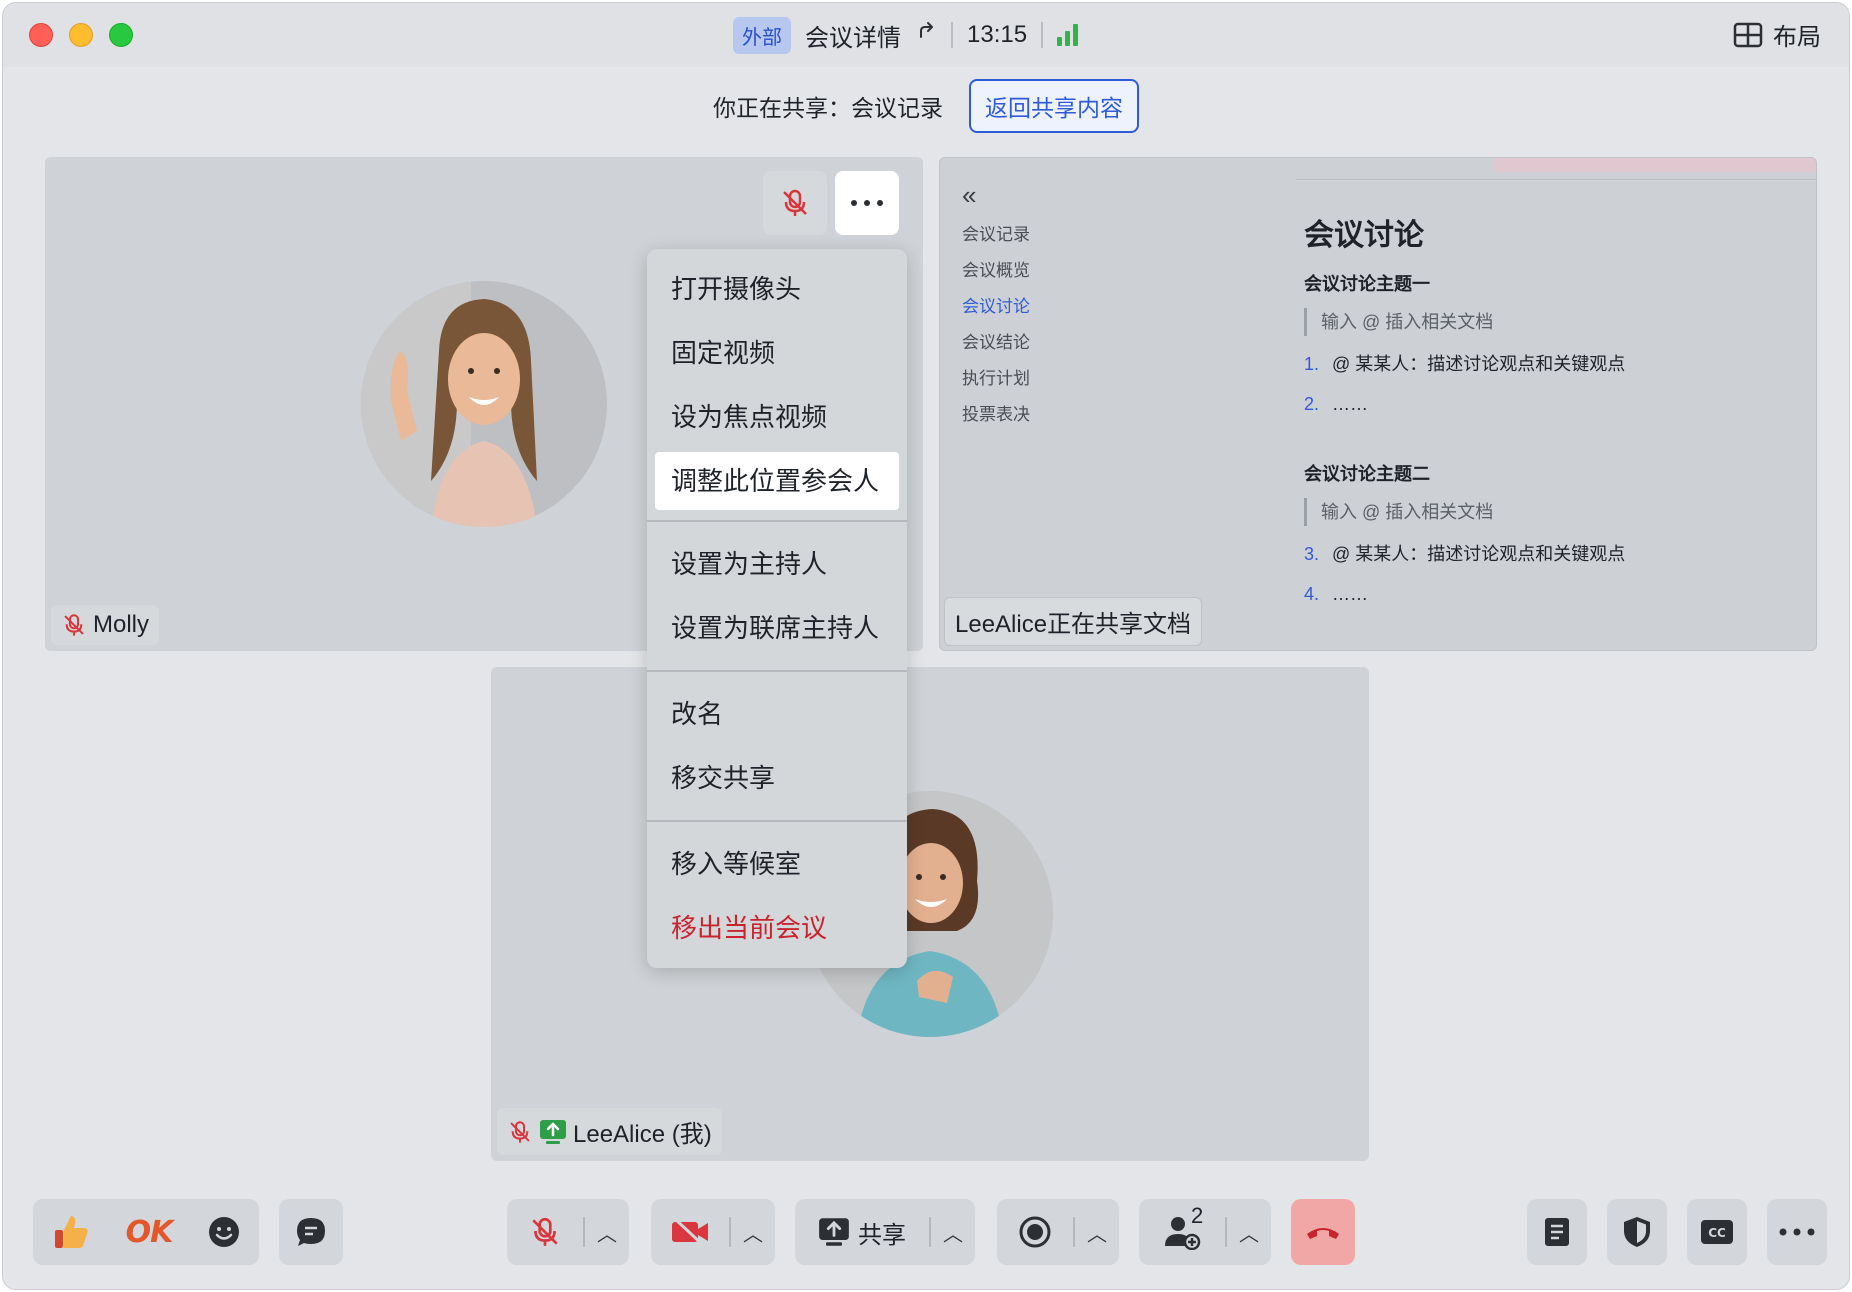  Describe the element at coordinates (777, 417) in the screenshot. I see `menu-item-set-focus-video: 设为焦点视频` at that location.